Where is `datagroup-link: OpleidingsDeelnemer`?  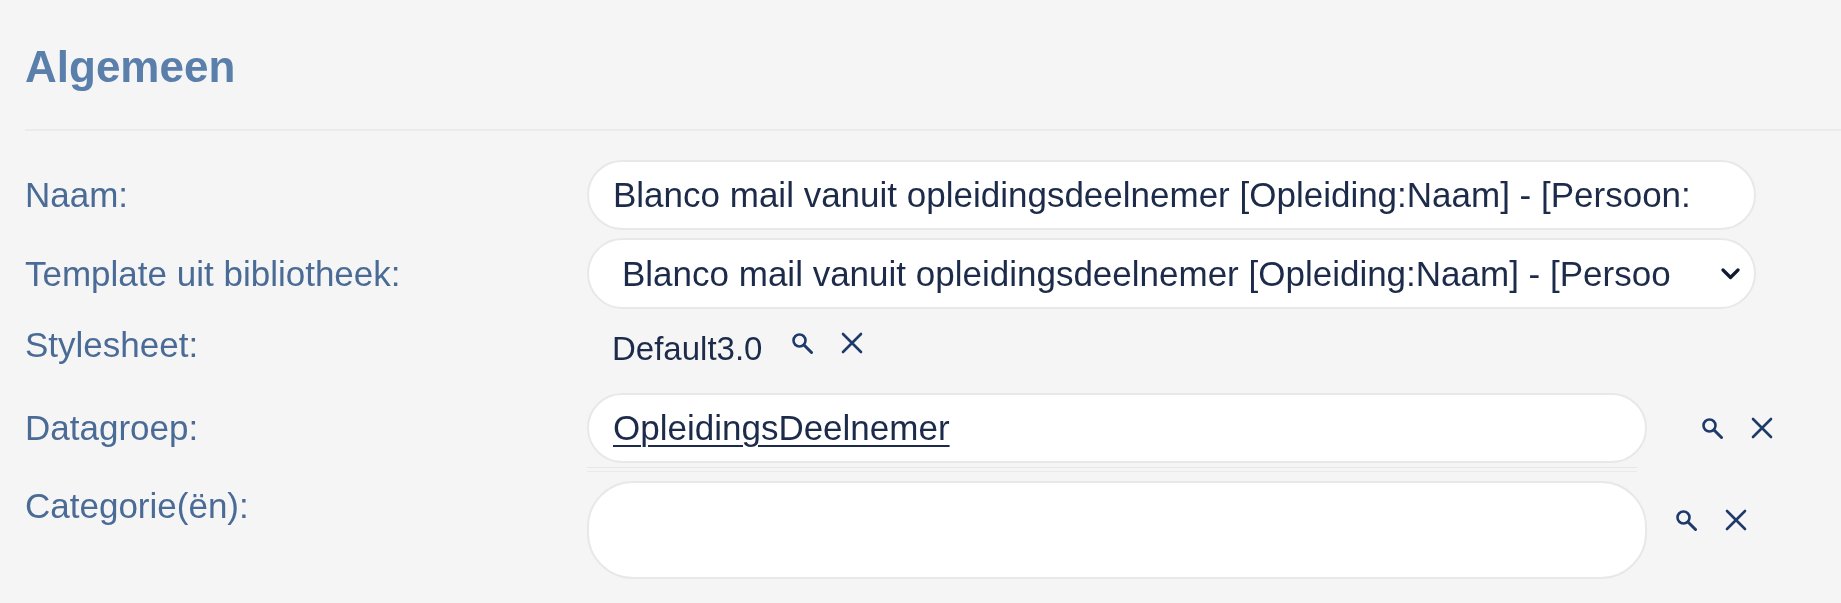 datagroup-link: OpleidingsDeelnemer is located at coordinates (781, 428).